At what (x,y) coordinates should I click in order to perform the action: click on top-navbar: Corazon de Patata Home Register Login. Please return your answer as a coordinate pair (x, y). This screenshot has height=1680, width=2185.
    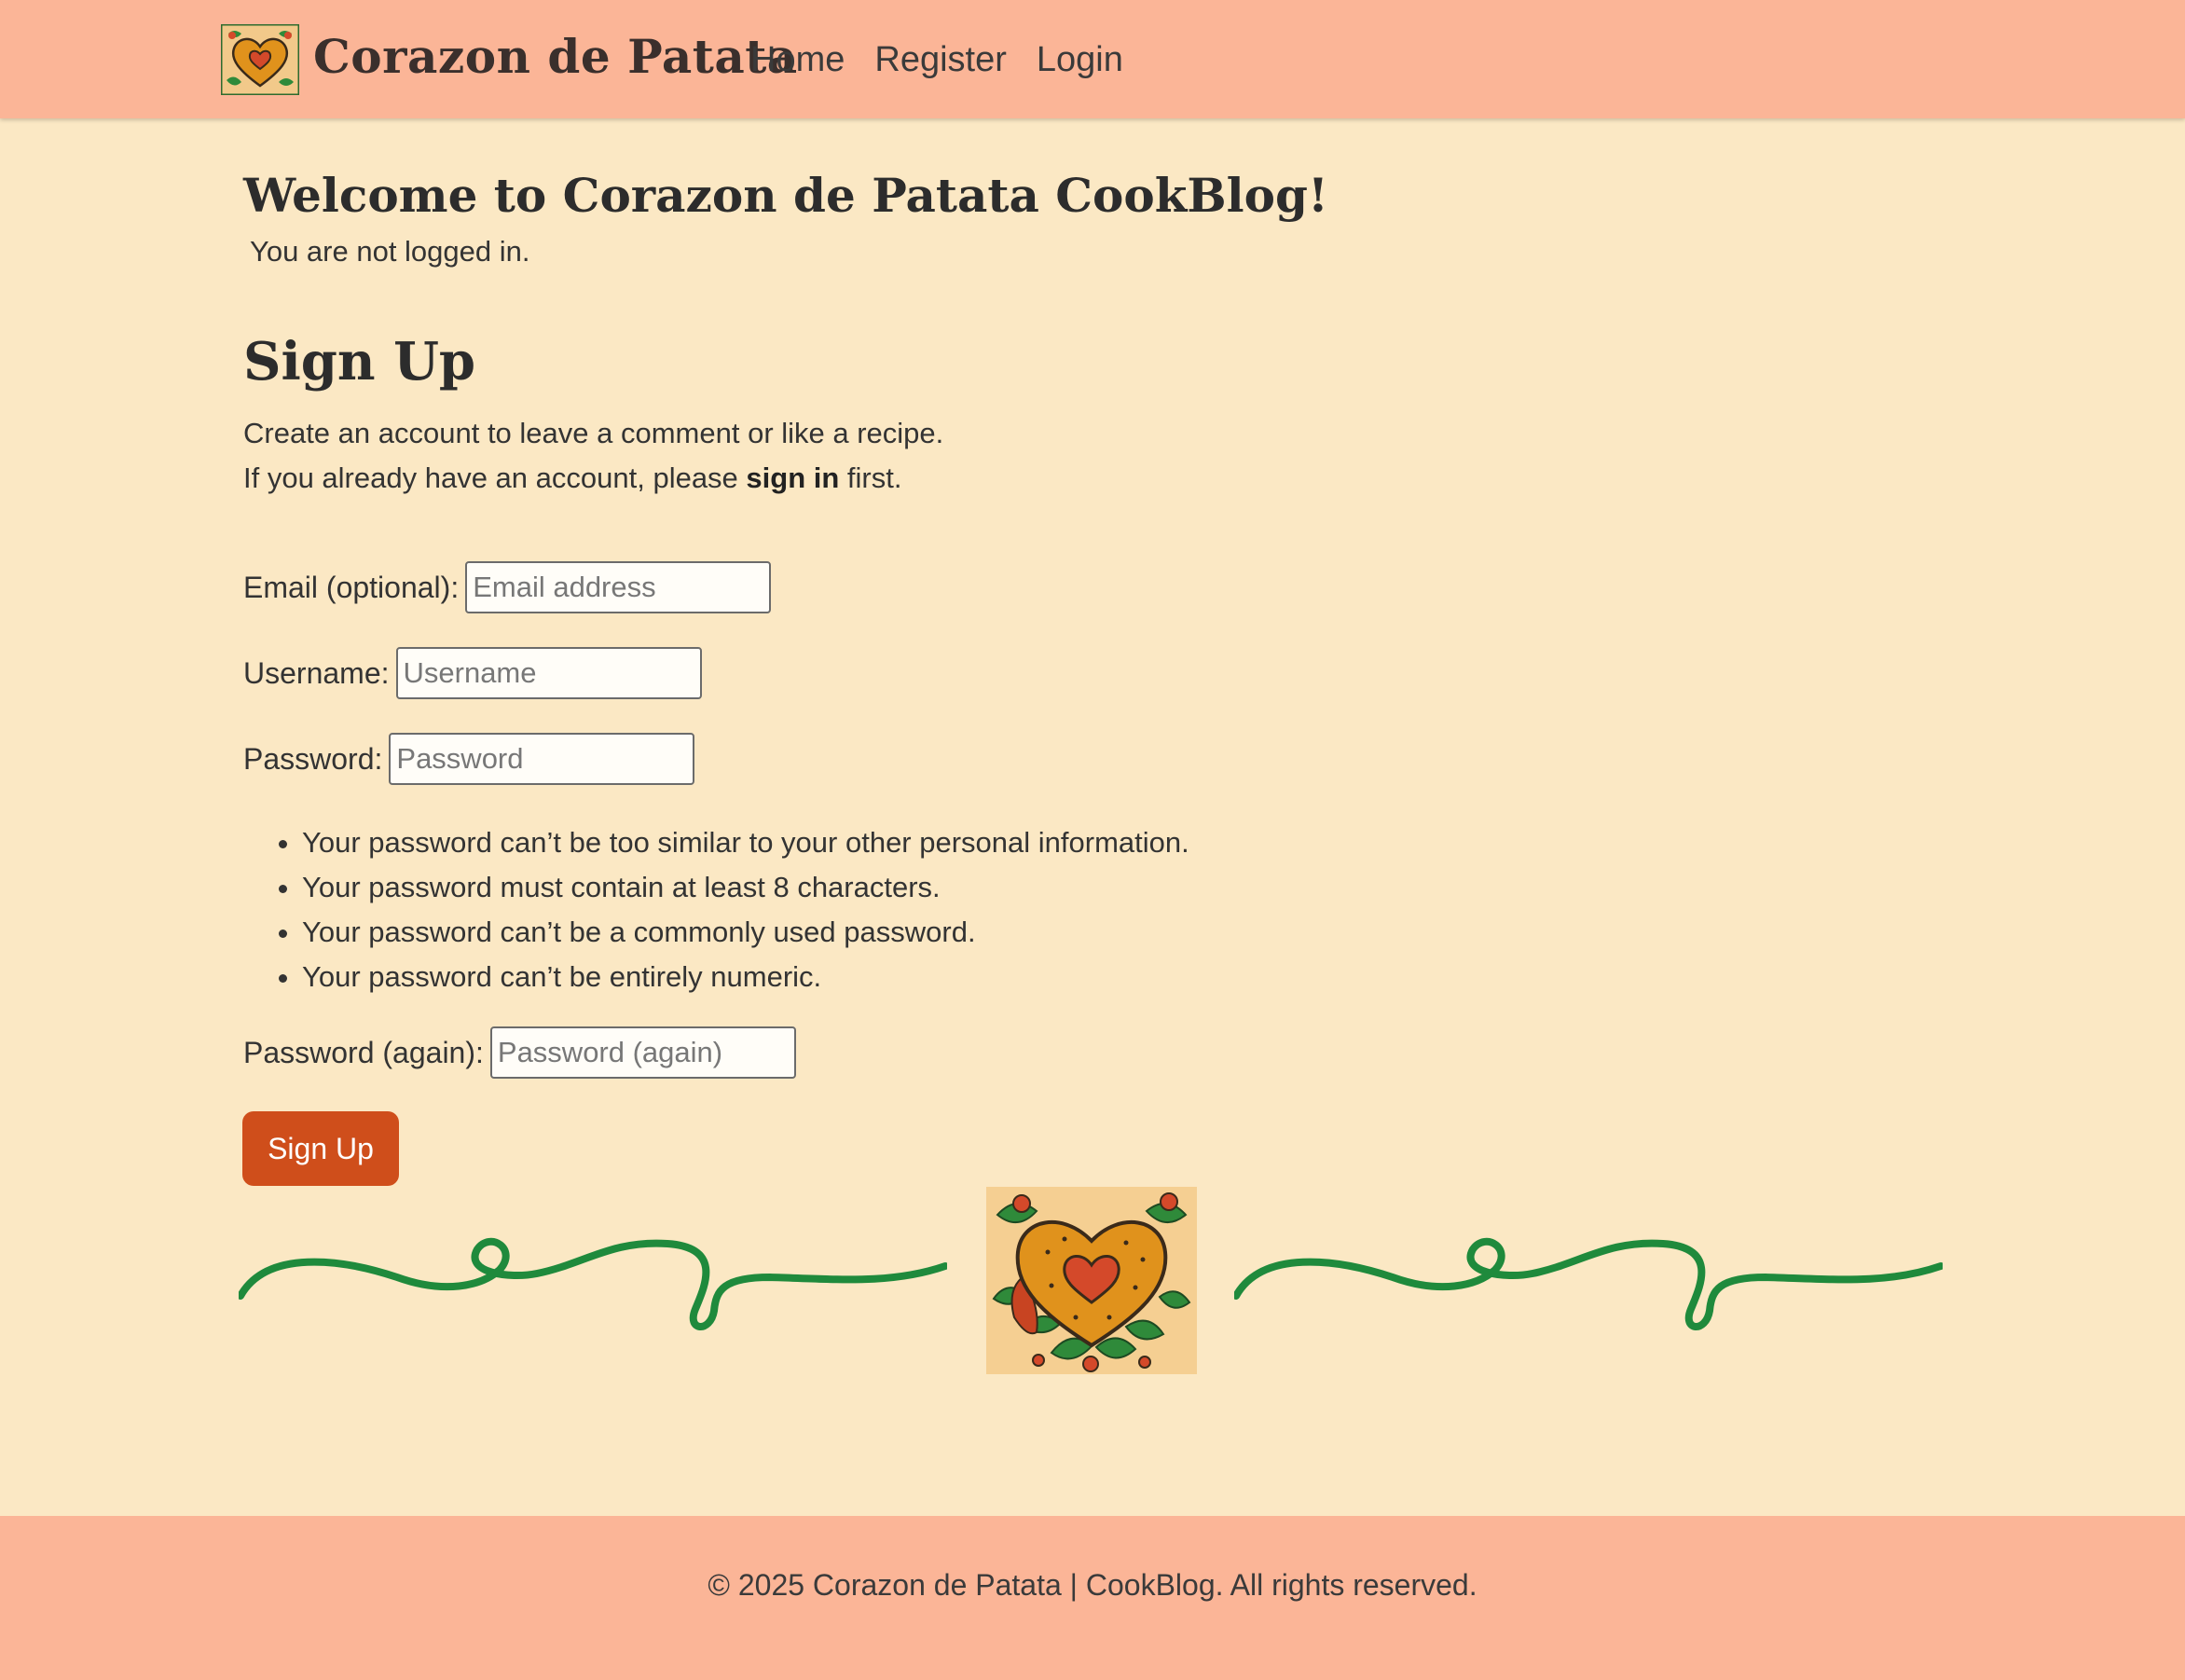
    Looking at the image, I should click on (1092, 59).